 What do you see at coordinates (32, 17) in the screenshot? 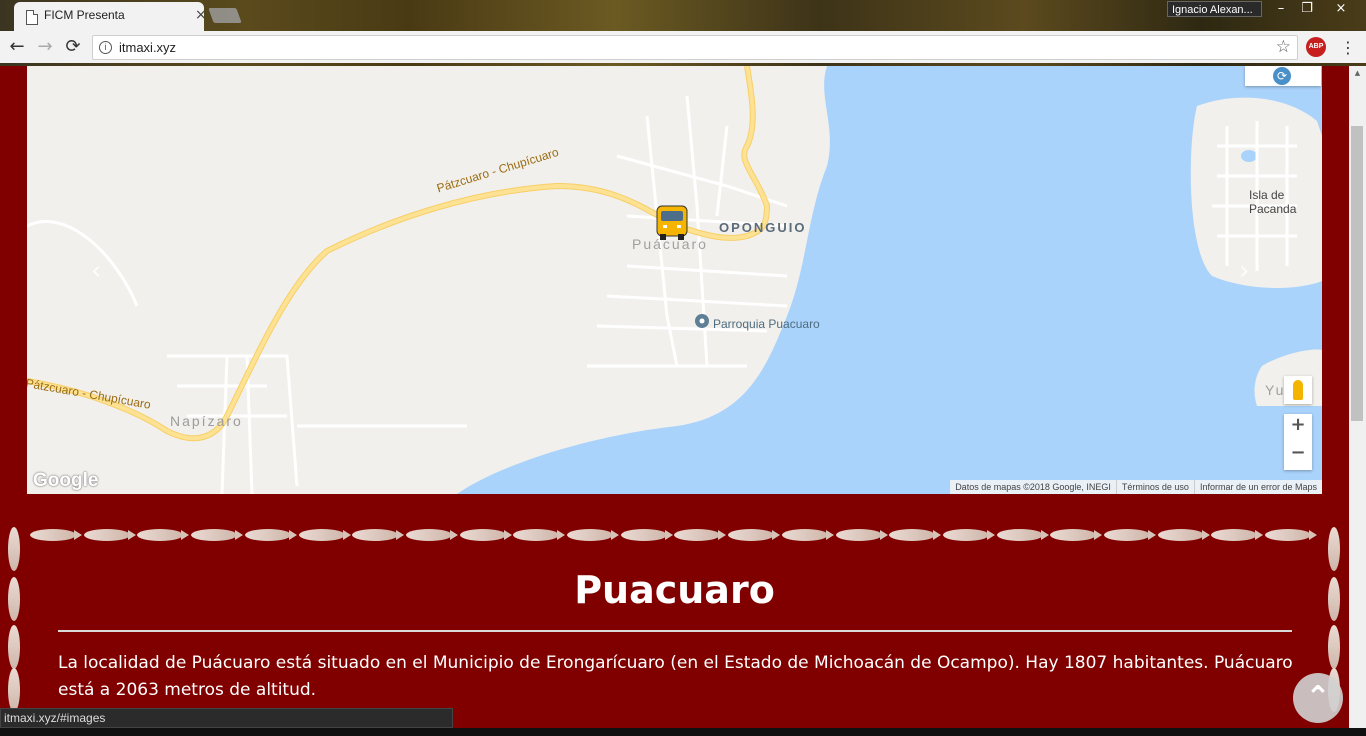
I see `document-icon` at bounding box center [32, 17].